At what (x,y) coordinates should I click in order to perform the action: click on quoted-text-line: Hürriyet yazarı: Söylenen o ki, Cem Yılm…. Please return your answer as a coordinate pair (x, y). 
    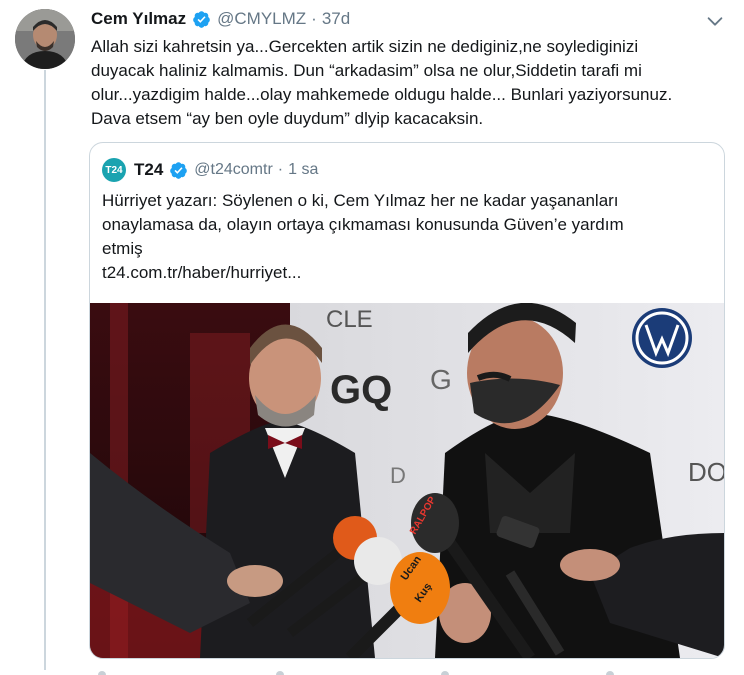
    Looking at the image, I should click on (360, 200).